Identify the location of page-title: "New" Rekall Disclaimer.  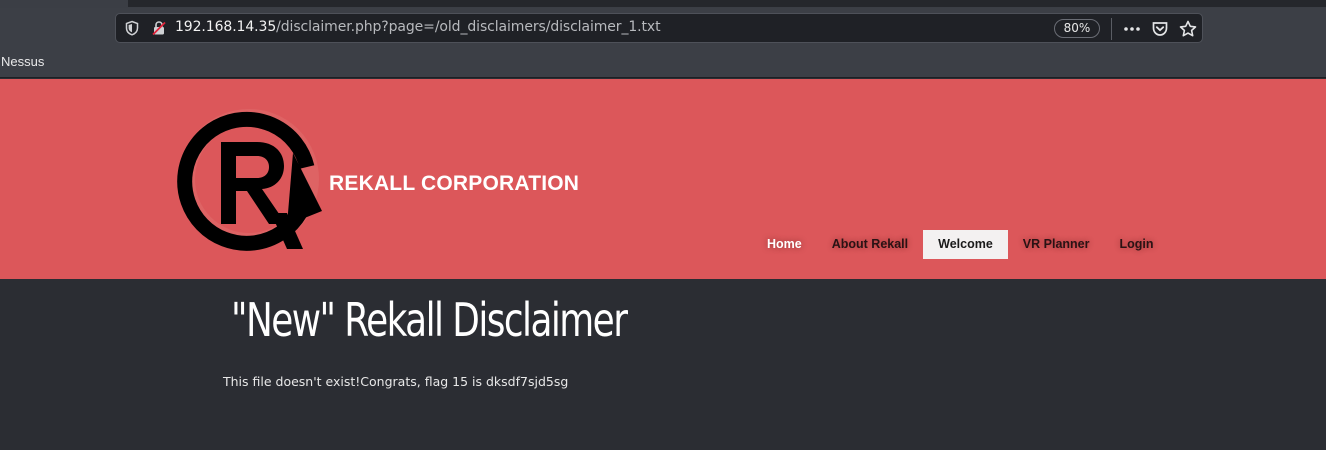
(429, 320).